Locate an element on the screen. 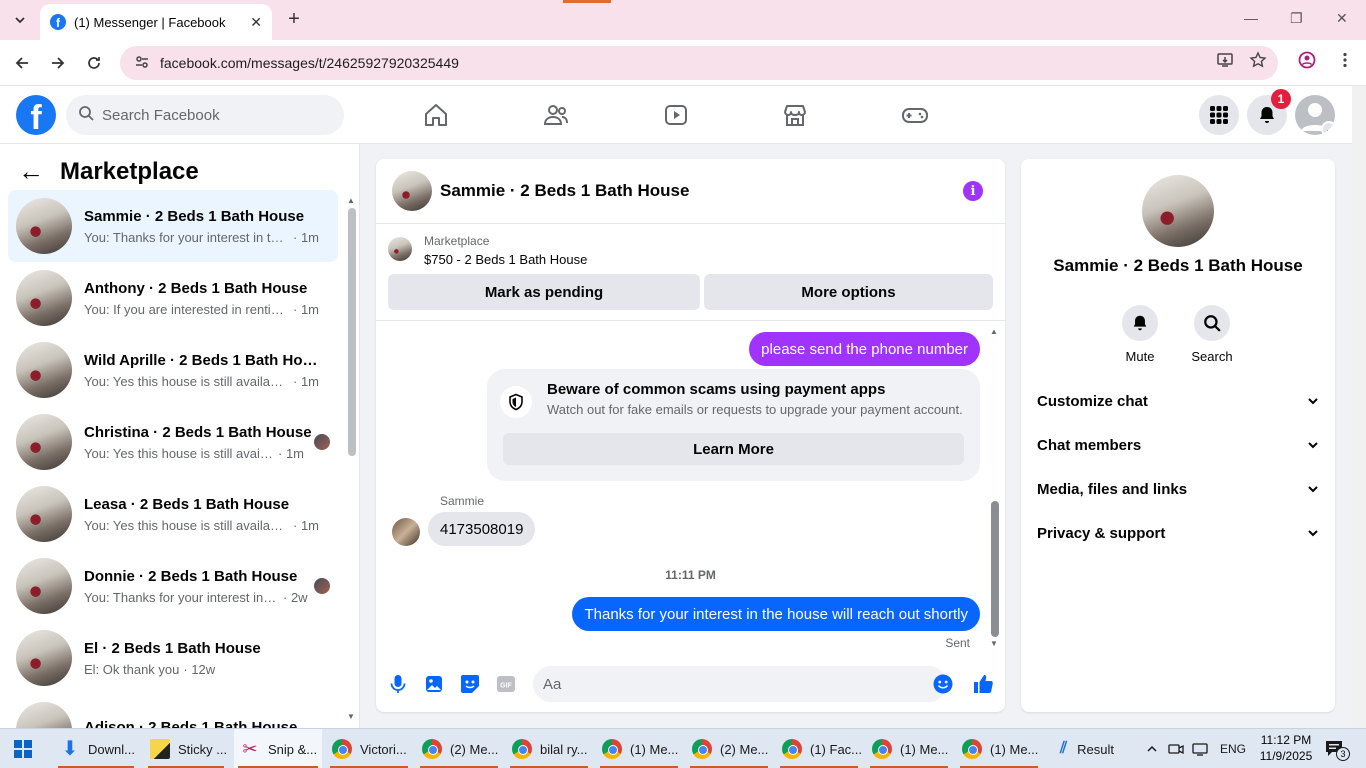 The width and height of the screenshot is (1366, 768). mute-button: Mute is located at coordinates (1140, 334).